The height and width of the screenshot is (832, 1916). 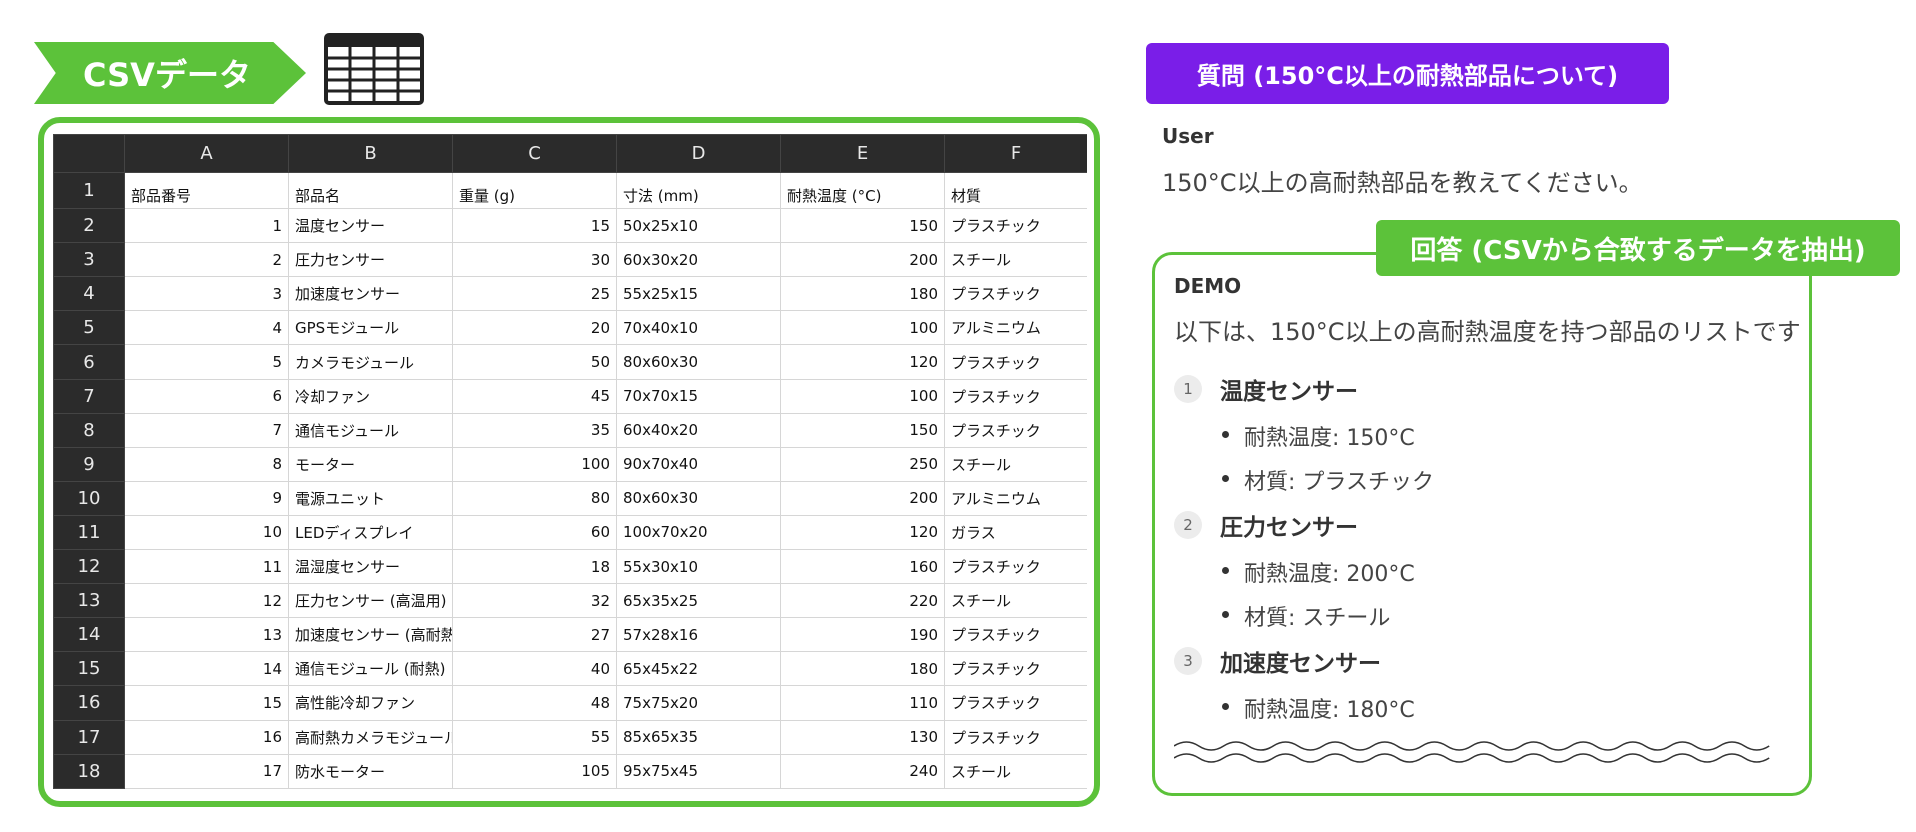 What do you see at coordinates (89, 153) in the screenshot?
I see `corner-cell` at bounding box center [89, 153].